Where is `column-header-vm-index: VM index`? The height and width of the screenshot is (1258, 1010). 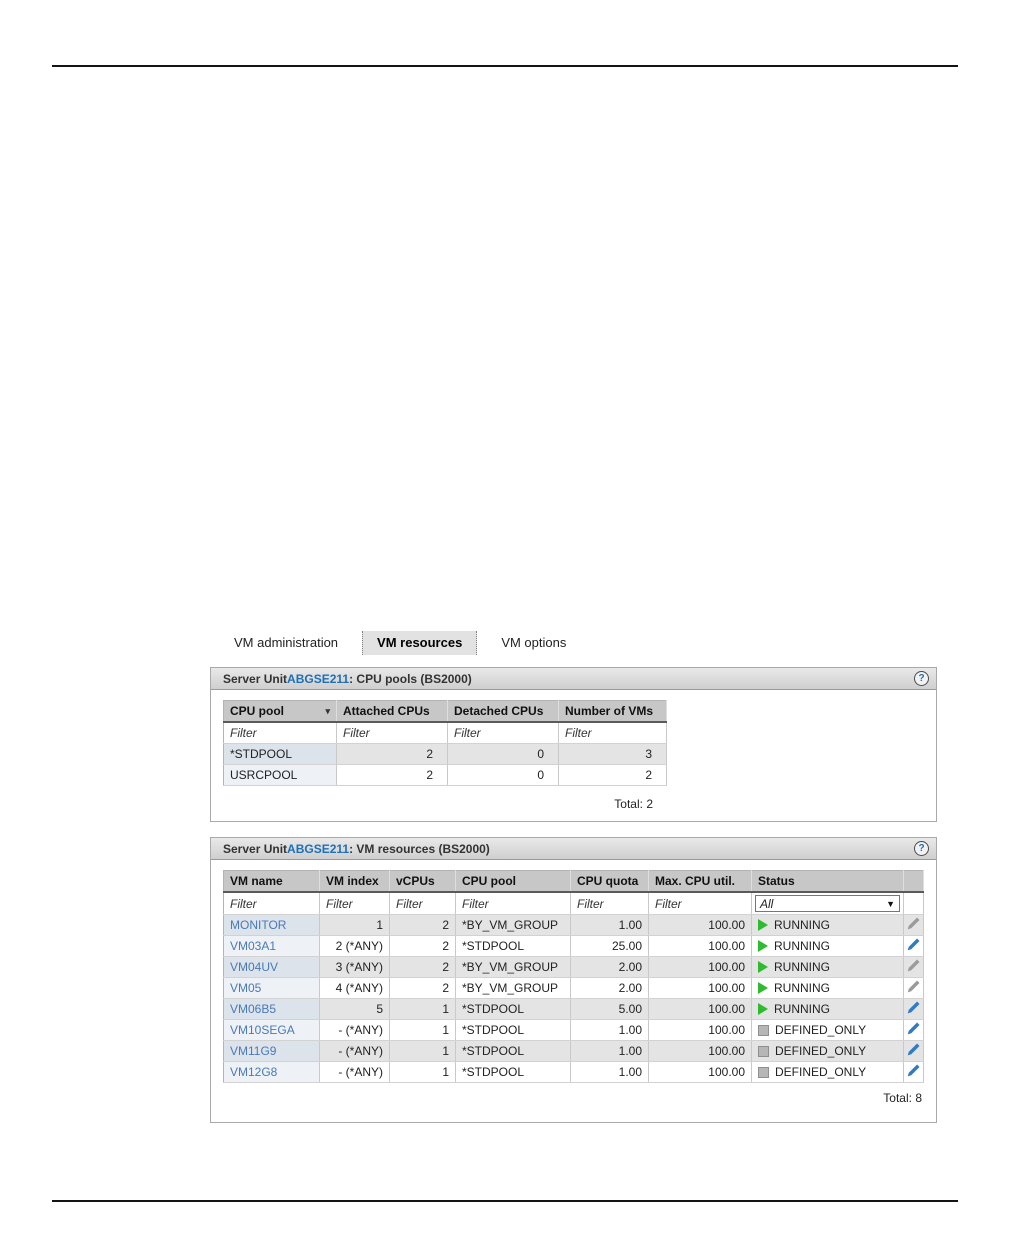 column-header-vm-index: VM index is located at coordinates (354, 881).